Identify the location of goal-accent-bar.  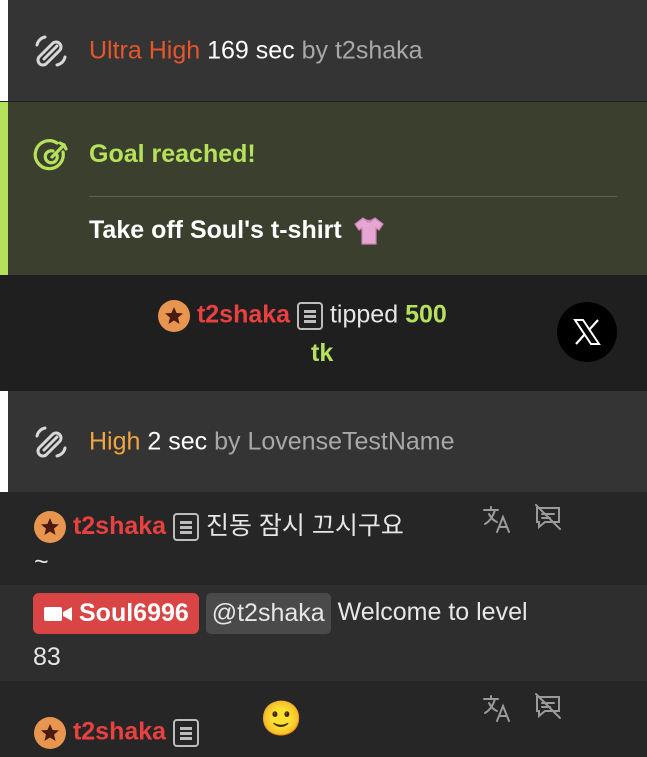
(4, 188).